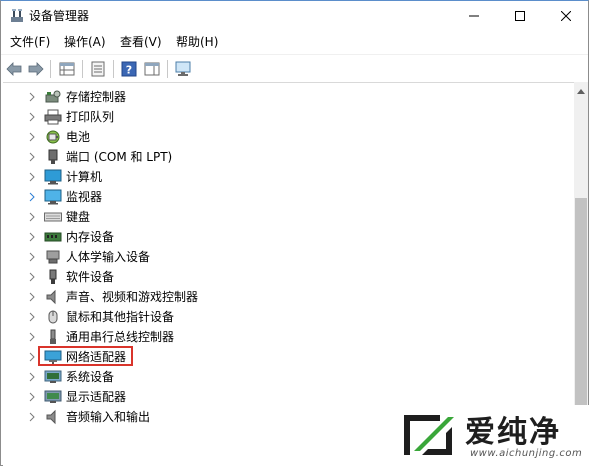  What do you see at coordinates (283, 217) in the screenshot?
I see `tree-item: 键盘` at bounding box center [283, 217].